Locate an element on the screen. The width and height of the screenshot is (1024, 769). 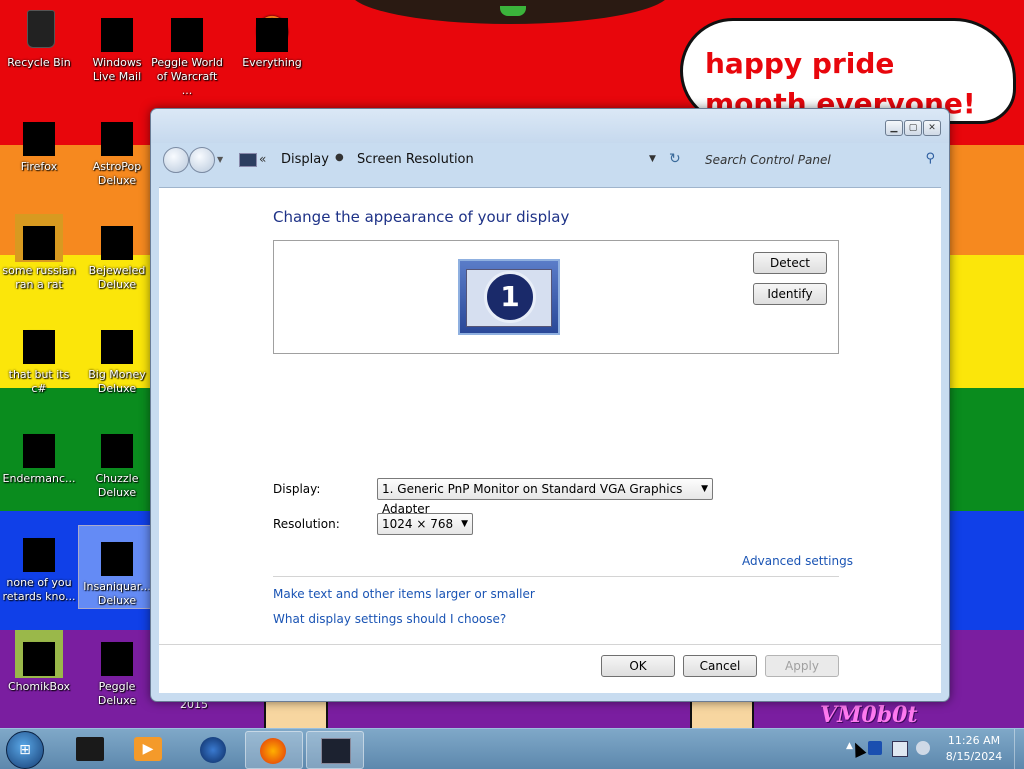
desktop-icon-bejeweled: ◆ Bejeweled Deluxe is located at coordinates (117, 251).